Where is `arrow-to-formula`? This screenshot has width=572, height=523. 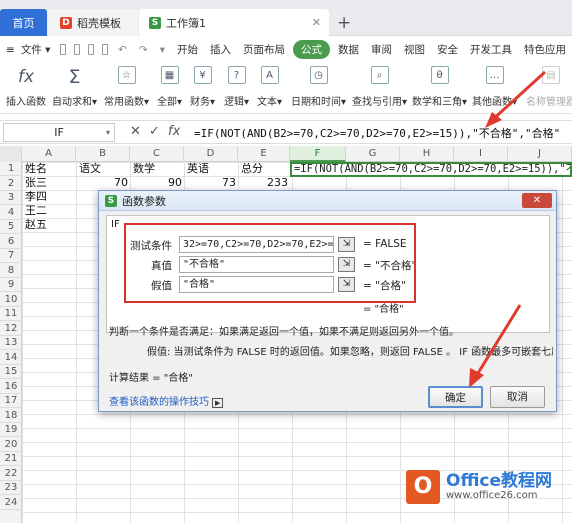
arrow-to-formula is located at coordinates (517, 97).